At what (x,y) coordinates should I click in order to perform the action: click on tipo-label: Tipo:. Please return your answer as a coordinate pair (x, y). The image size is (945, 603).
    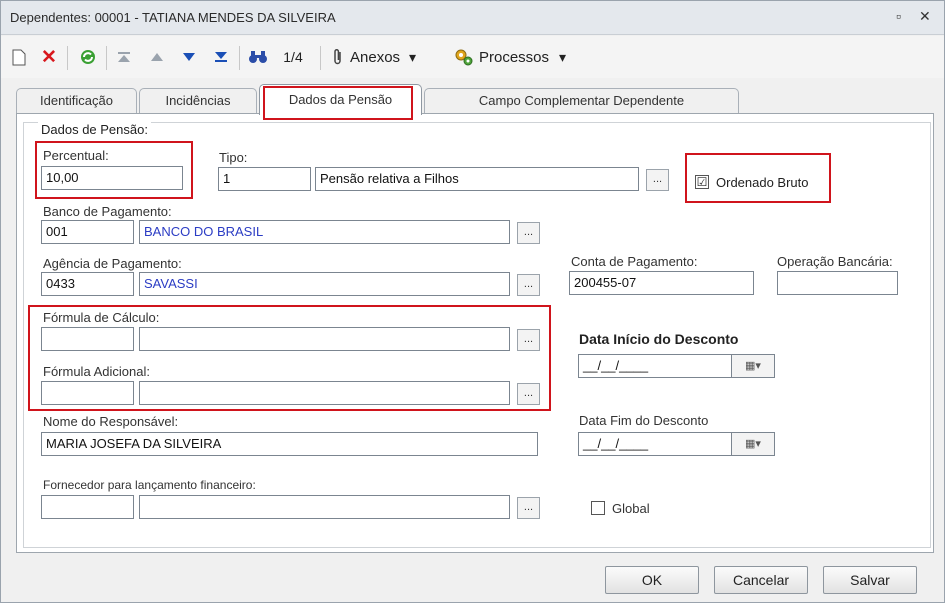
    Looking at the image, I should click on (233, 157).